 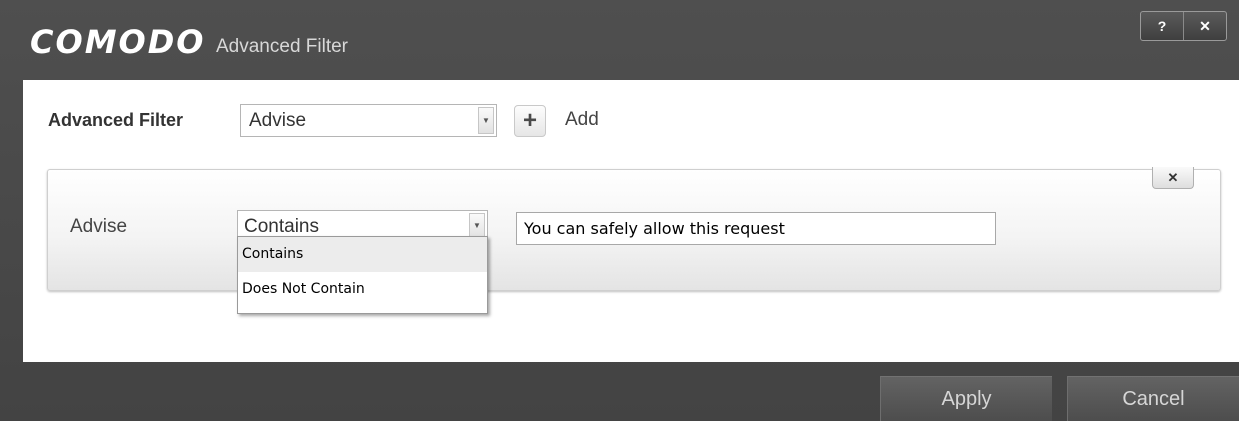 What do you see at coordinates (1153, 398) in the screenshot?
I see `cancel-button: Cancel` at bounding box center [1153, 398].